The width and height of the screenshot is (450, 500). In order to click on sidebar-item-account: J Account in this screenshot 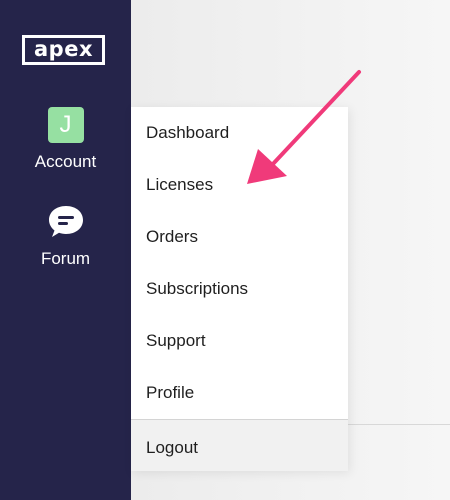, I will do `click(65, 139)`.